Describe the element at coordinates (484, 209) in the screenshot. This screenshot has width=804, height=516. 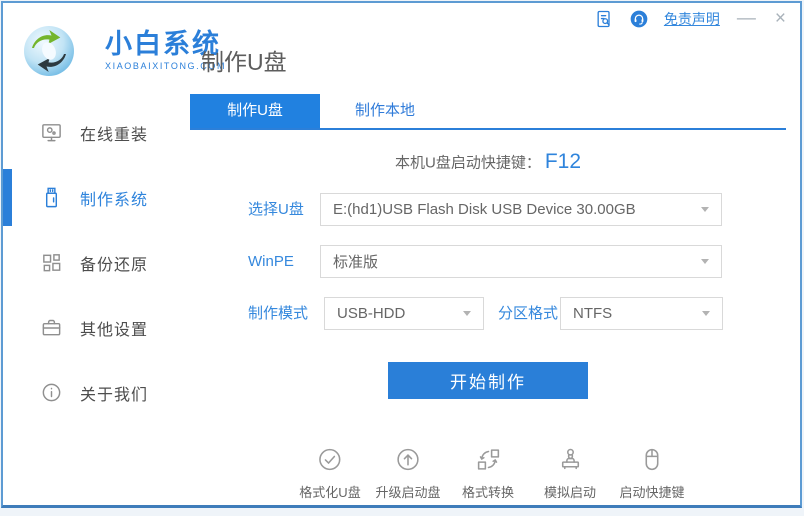
I see `usb-select-value: E:(hd1)USB Flash Disk USB Device 30.00GB` at that location.